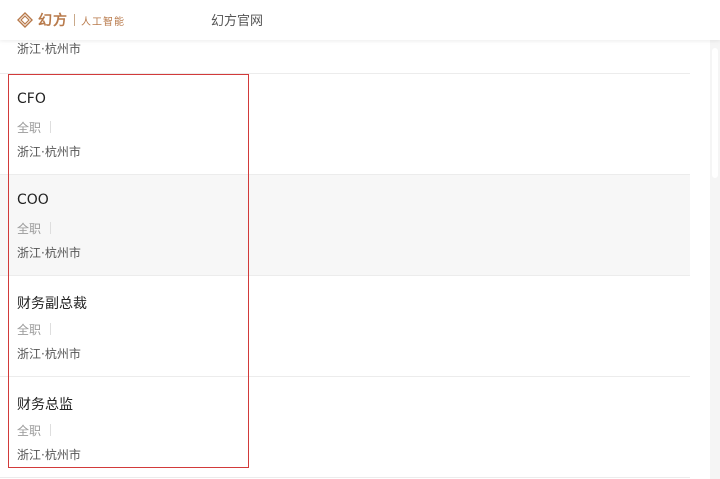 Image resolution: width=720 pixels, height=479 pixels. What do you see at coordinates (345, 57) in the screenshot?
I see `job-row: 浙江·杭州市` at bounding box center [345, 57].